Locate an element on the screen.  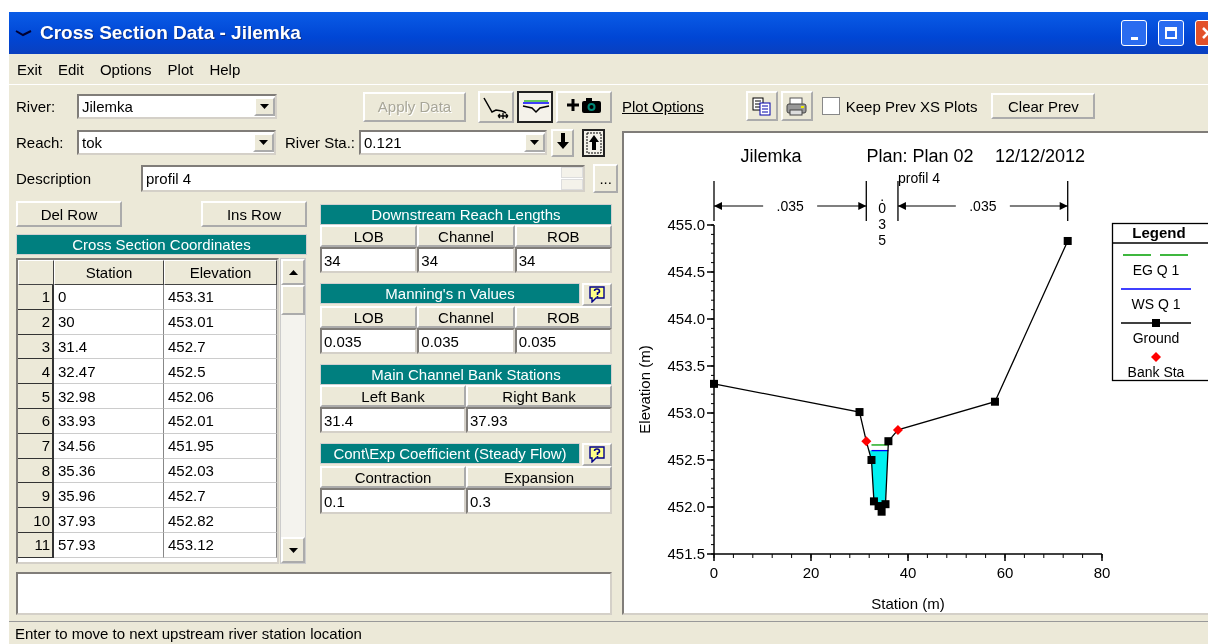
column-header: Channel is located at coordinates (466, 317).